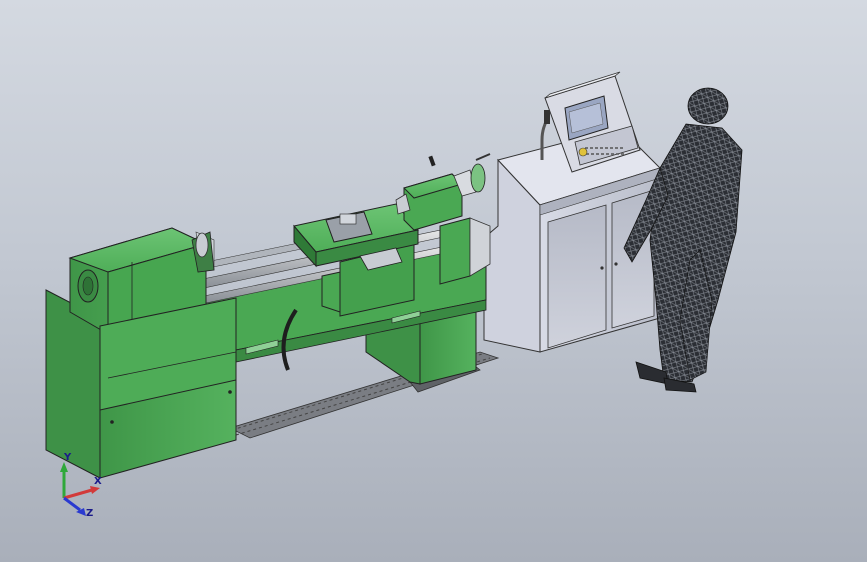 Image resolution: width=867 pixels, height=562 pixels. I want to click on emergency-stop-icon, so click(583, 152).